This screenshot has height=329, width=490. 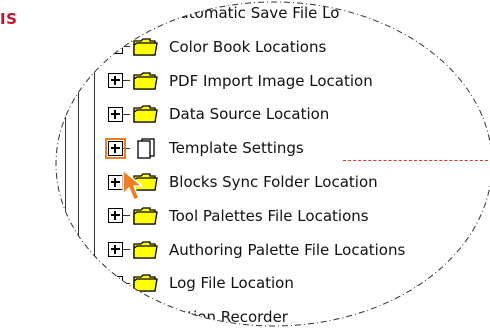 I want to click on callout-leader-line, so click(x=416, y=160).